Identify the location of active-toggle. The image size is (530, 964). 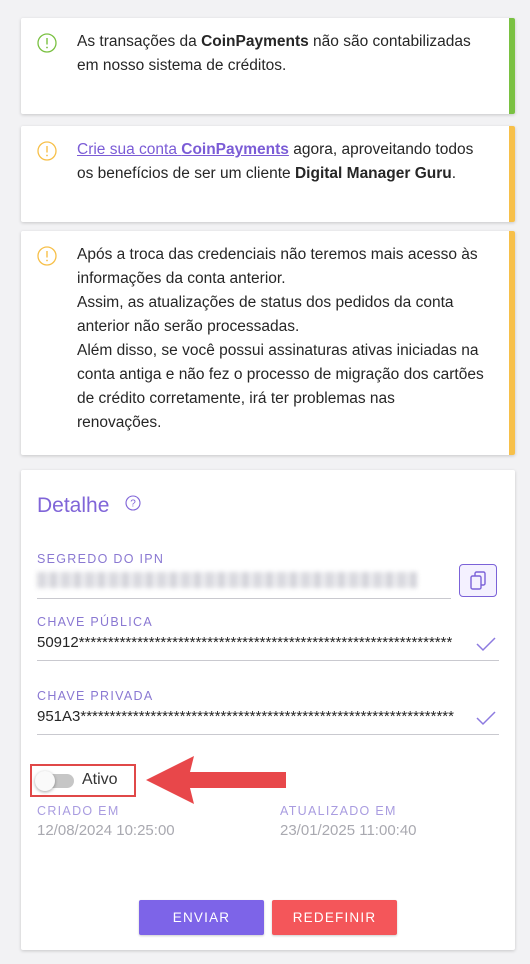
(54, 781).